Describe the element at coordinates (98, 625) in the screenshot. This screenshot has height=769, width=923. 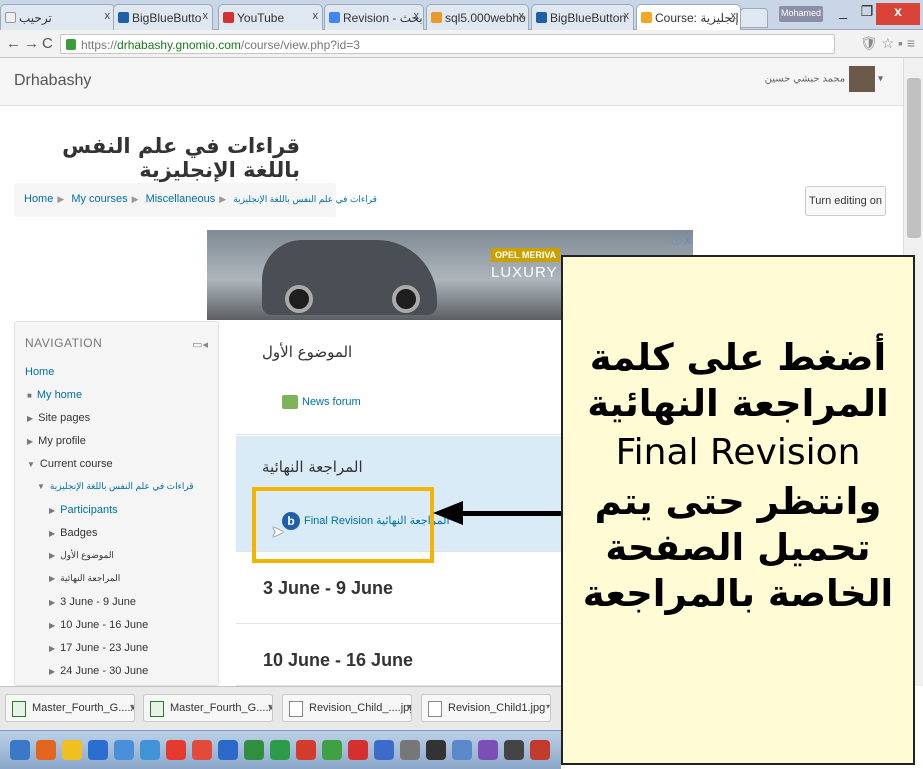
I see `nav-week-2: ▶ 10 June - 16 June` at that location.